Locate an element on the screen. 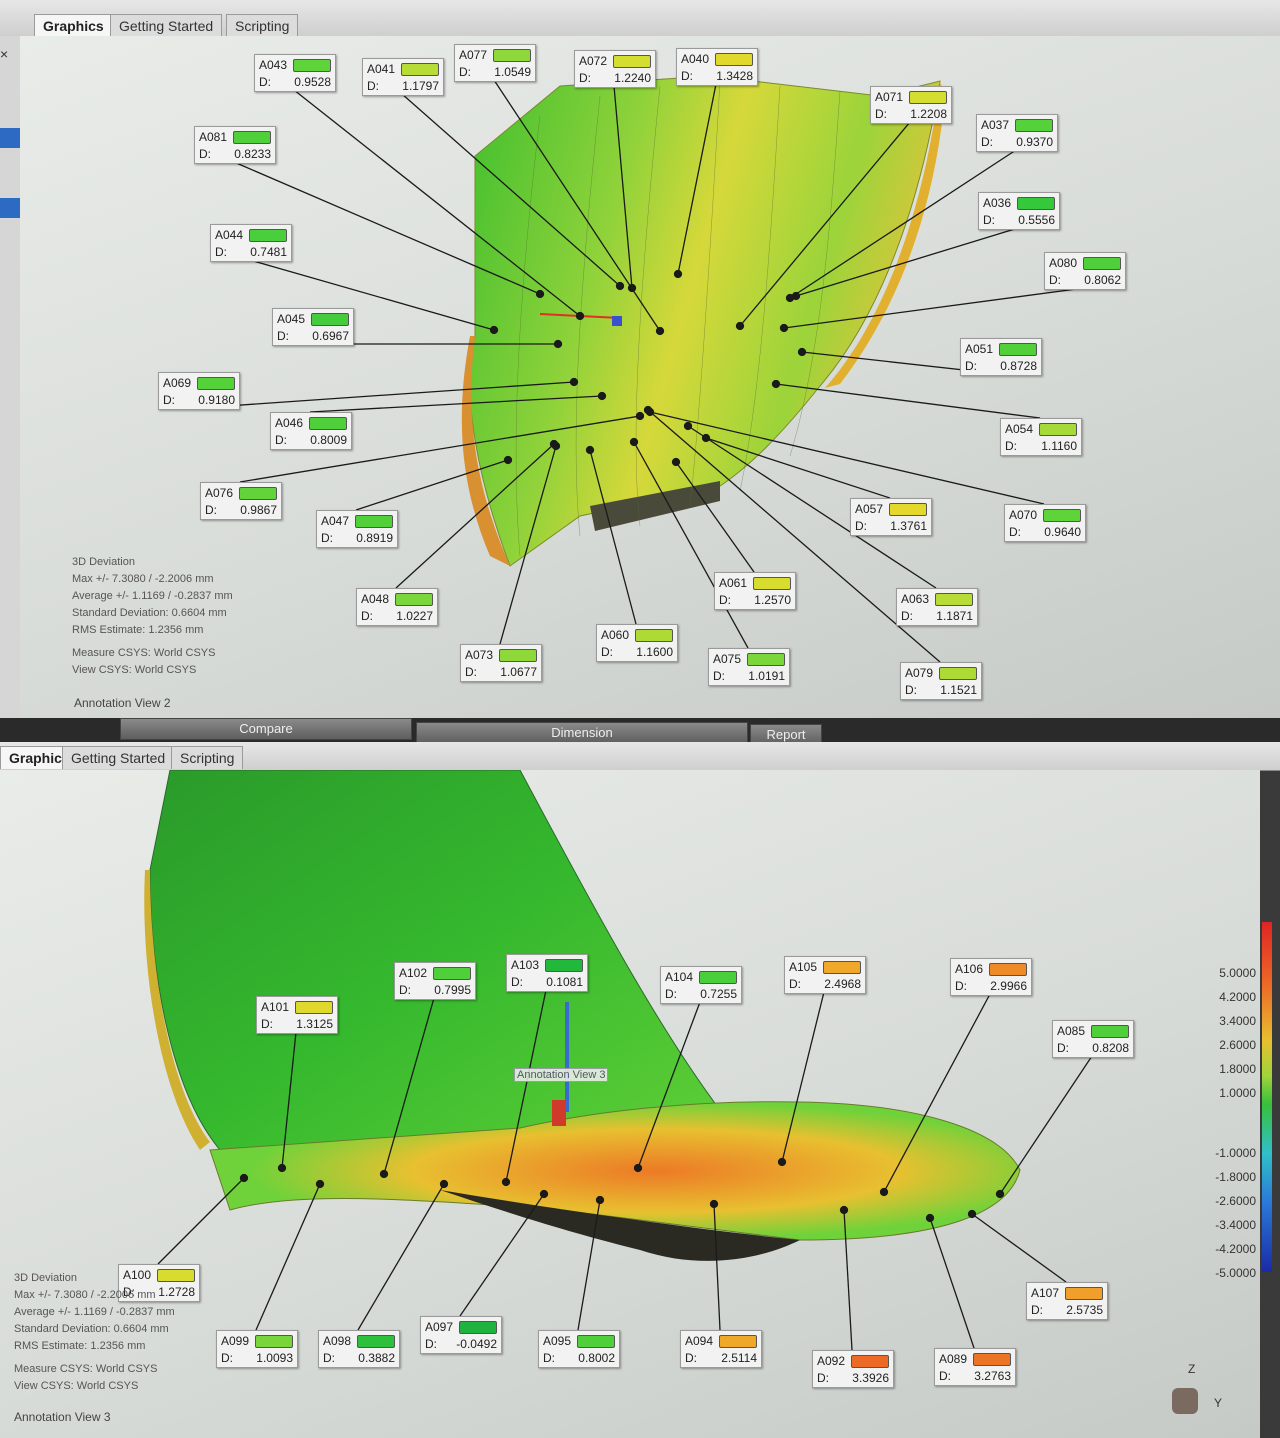  annotation-label-a071: A071 D: 1.2208 is located at coordinates (911, 105).